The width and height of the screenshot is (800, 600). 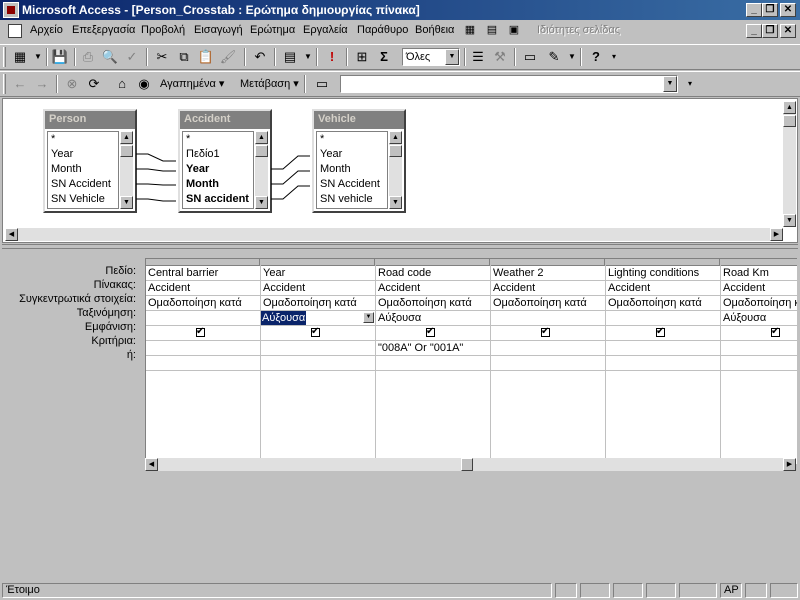 I want to click on field-cell: Lighting conditions, so click(x=663, y=273).